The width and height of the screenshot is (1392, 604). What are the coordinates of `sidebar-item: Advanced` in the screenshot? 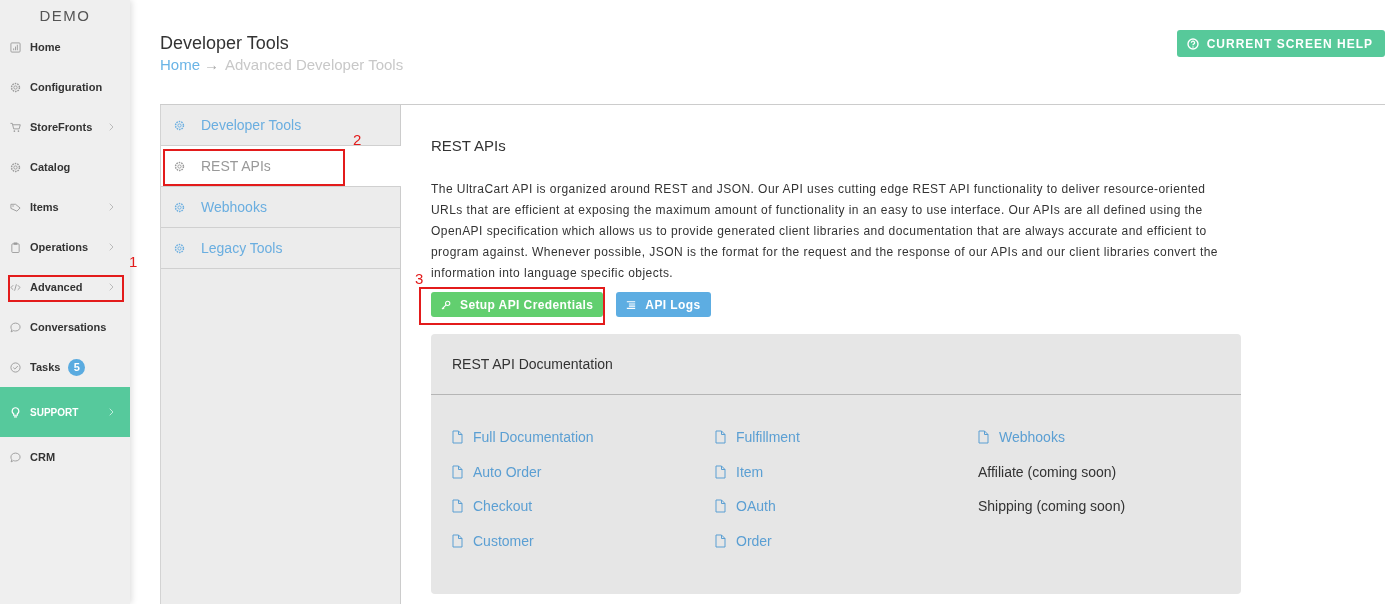 It's located at (65, 287).